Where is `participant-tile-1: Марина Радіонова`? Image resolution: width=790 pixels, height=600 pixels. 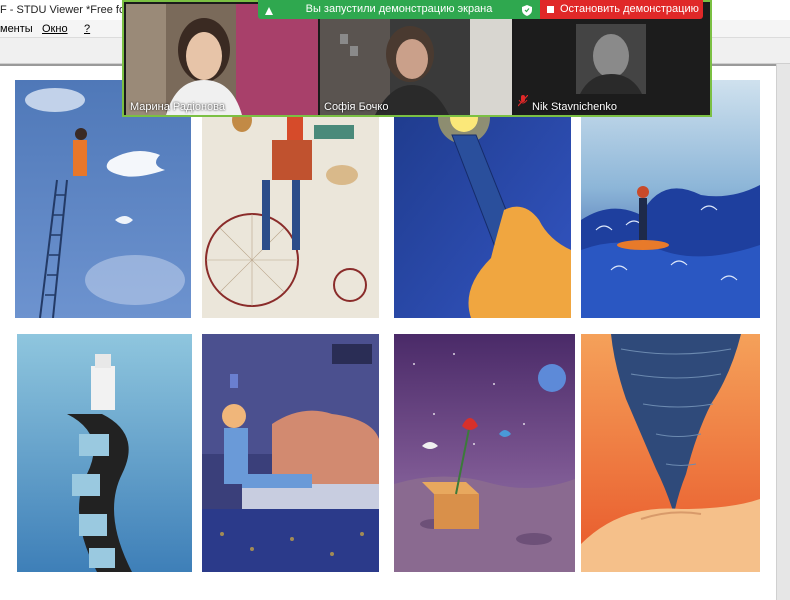 participant-tile-1: Марина Радіонова is located at coordinates (222, 59).